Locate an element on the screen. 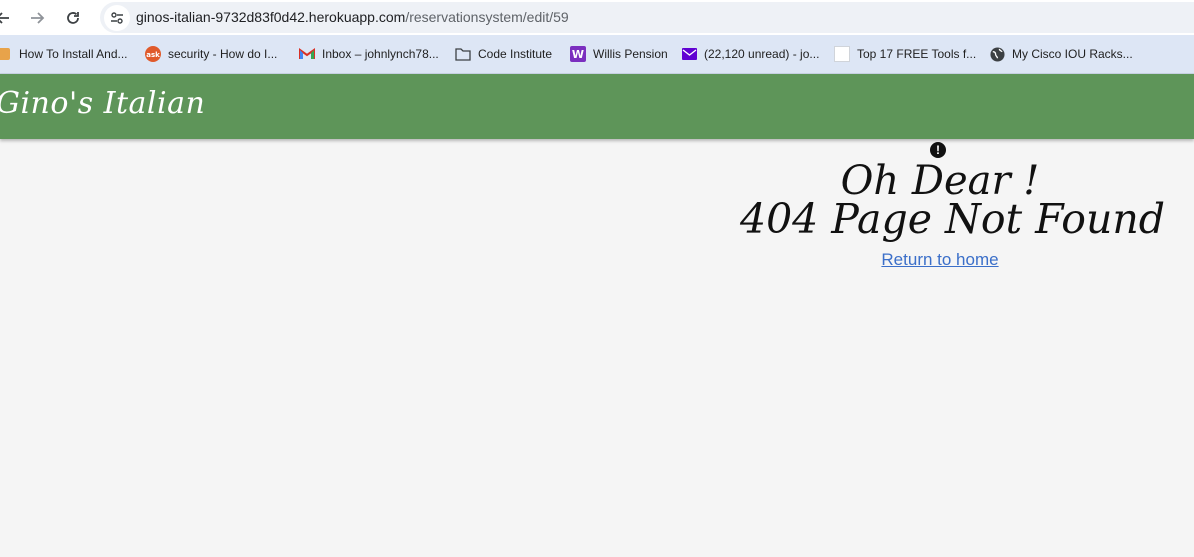  exclamation-icon: ! is located at coordinates (938, 150).